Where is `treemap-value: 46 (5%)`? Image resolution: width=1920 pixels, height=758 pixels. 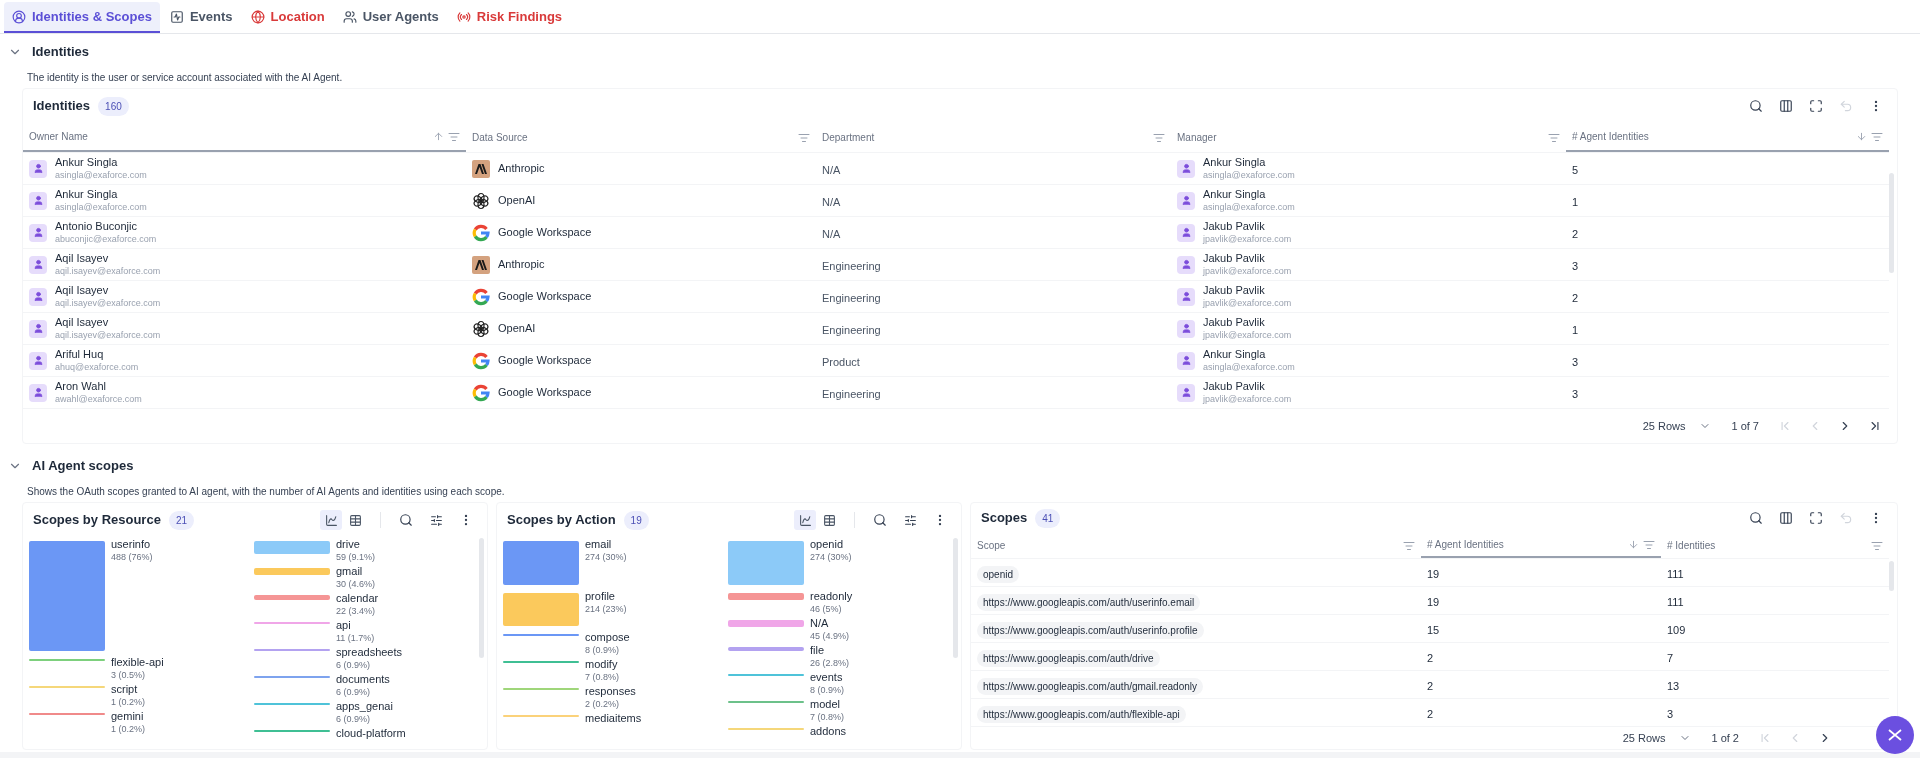 treemap-value: 46 (5%) is located at coordinates (826, 609).